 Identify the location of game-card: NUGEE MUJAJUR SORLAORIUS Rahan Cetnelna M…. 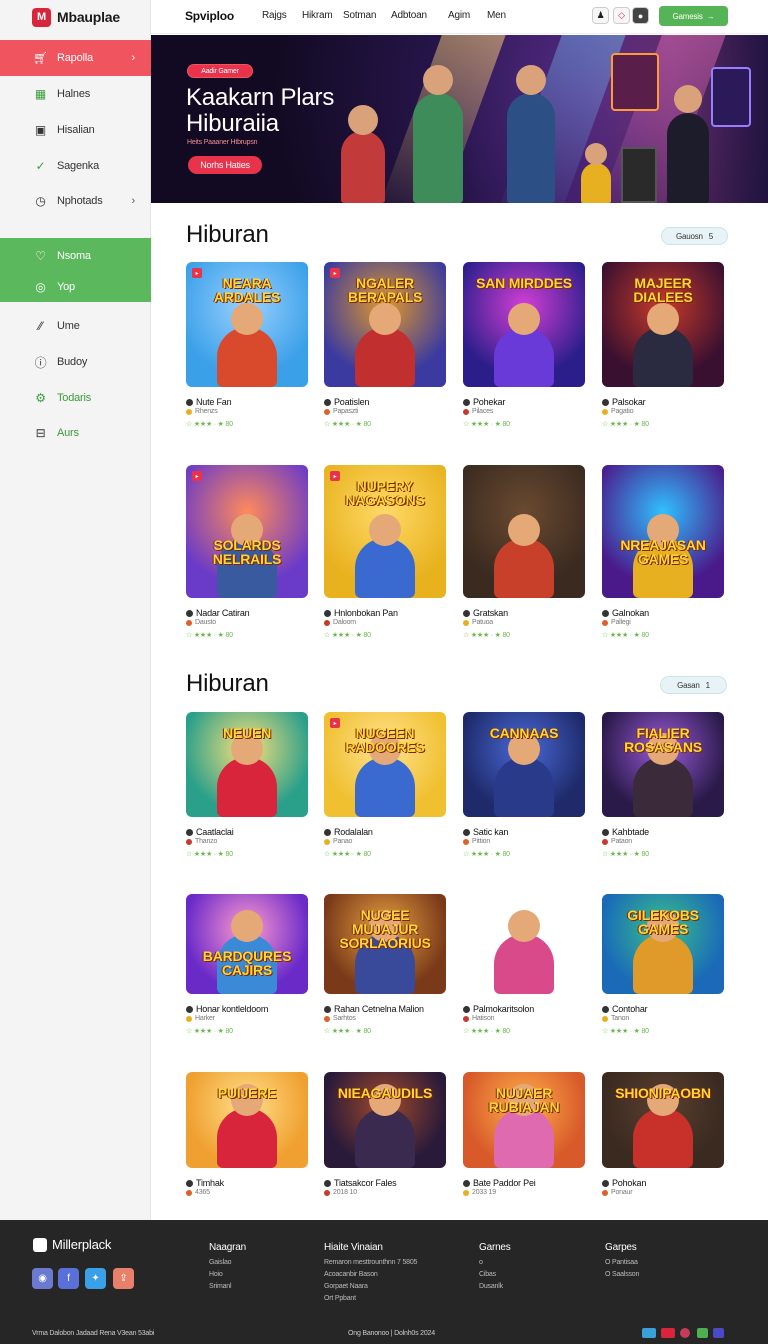
(385, 969).